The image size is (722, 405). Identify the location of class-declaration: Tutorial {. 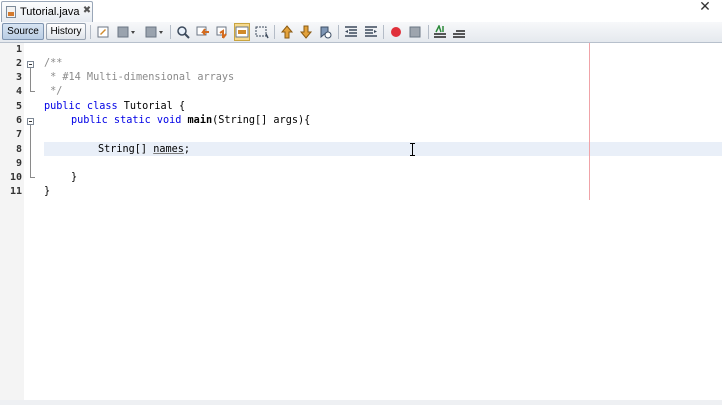
(151, 106).